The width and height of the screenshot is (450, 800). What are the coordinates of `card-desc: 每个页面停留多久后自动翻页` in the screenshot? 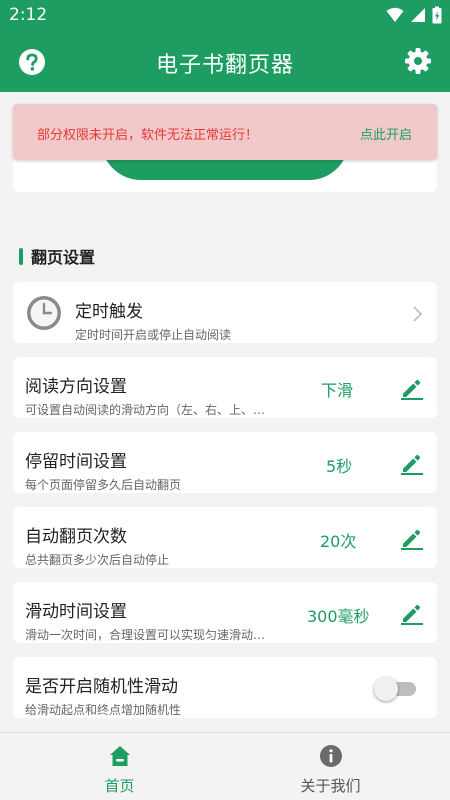 It's located at (103, 485).